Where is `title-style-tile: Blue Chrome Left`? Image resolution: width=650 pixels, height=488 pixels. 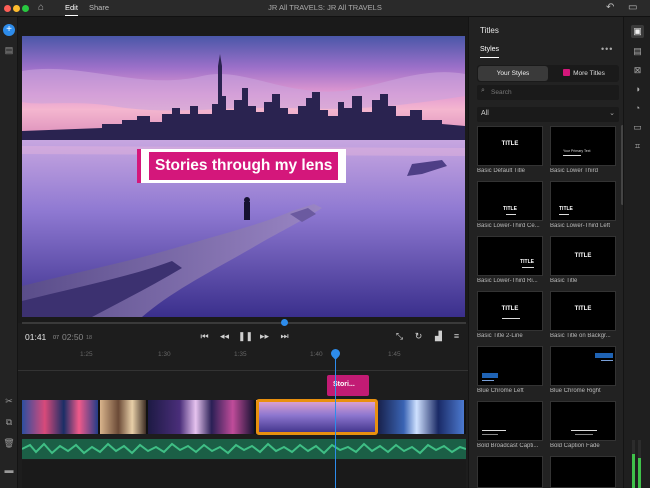 title-style-tile: Blue Chrome Left is located at coordinates (510, 370).